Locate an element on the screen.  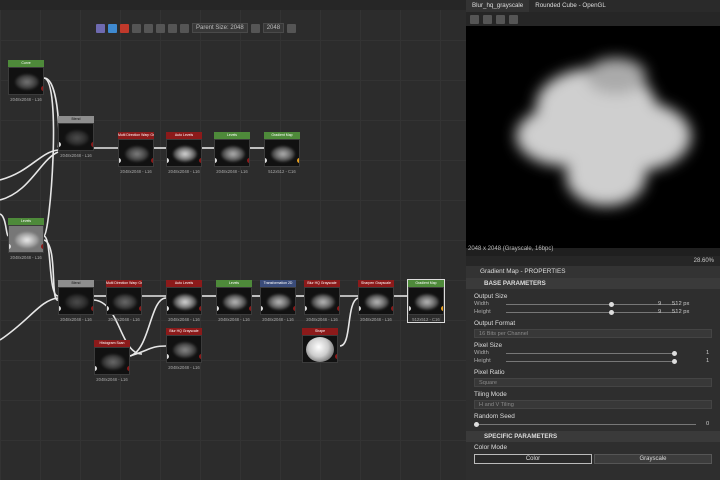
node-gradient-map: Gradient Map 512x512 - C16 is located at coordinates (282, 153).